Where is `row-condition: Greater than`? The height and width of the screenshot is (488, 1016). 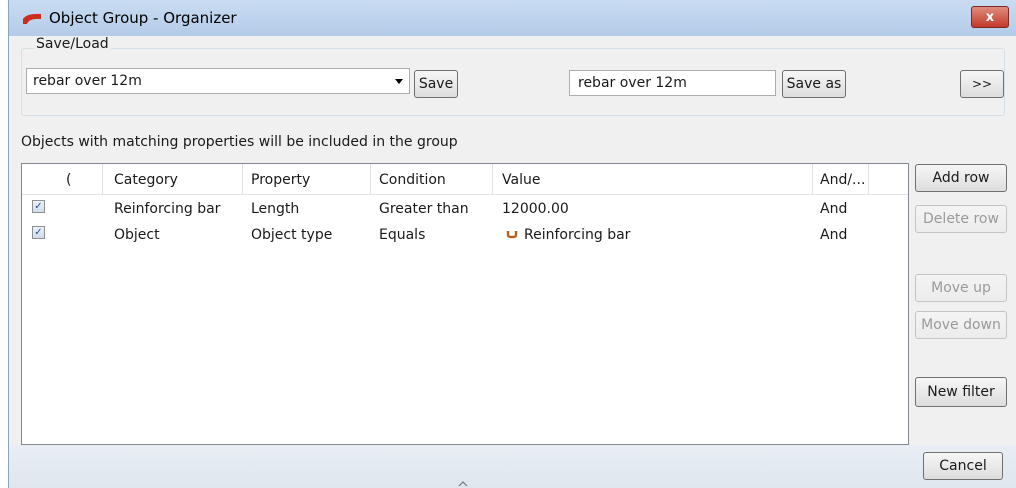 row-condition: Greater than is located at coordinates (424, 209).